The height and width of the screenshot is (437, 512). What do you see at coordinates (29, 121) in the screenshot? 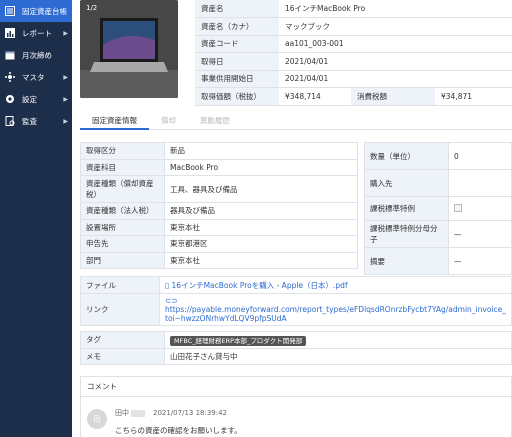
I see `sidebar-item-label: 監査` at bounding box center [29, 121].